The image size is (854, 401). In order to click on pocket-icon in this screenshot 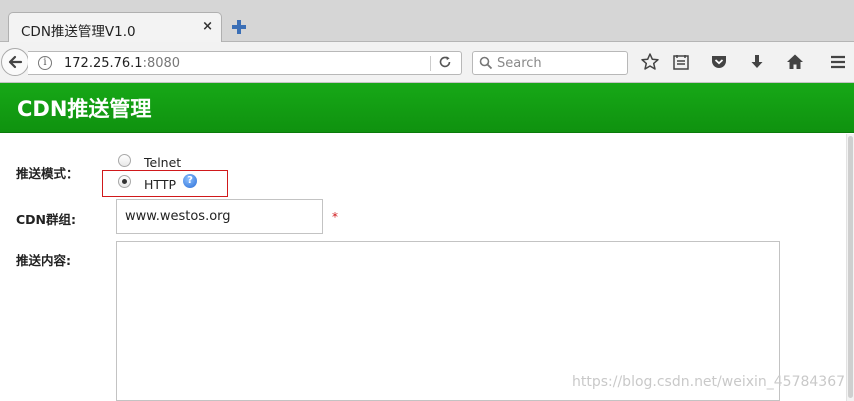, I will do `click(719, 62)`.